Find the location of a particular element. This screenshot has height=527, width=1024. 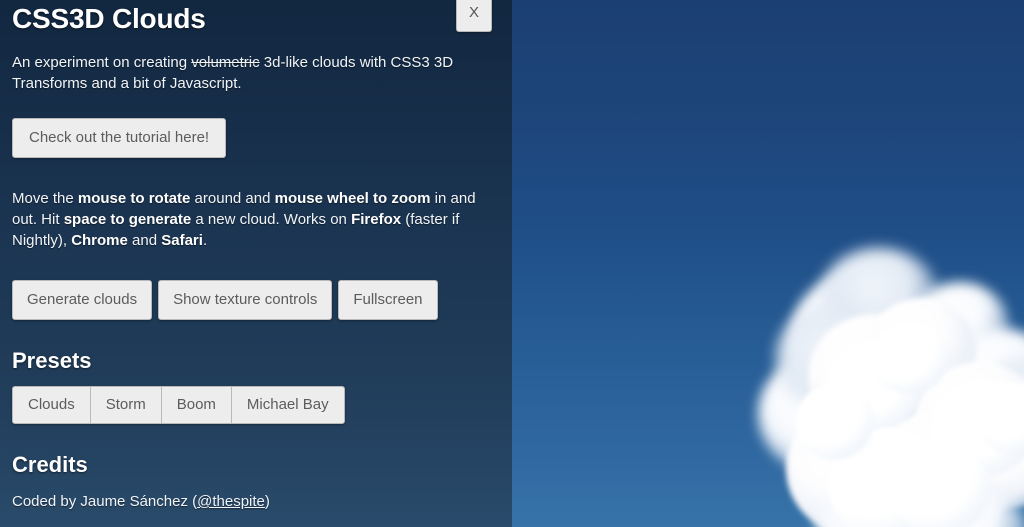

credits-paragraph: Coded by Jaume Sánchez (@thespite) is located at coordinates (256, 501).